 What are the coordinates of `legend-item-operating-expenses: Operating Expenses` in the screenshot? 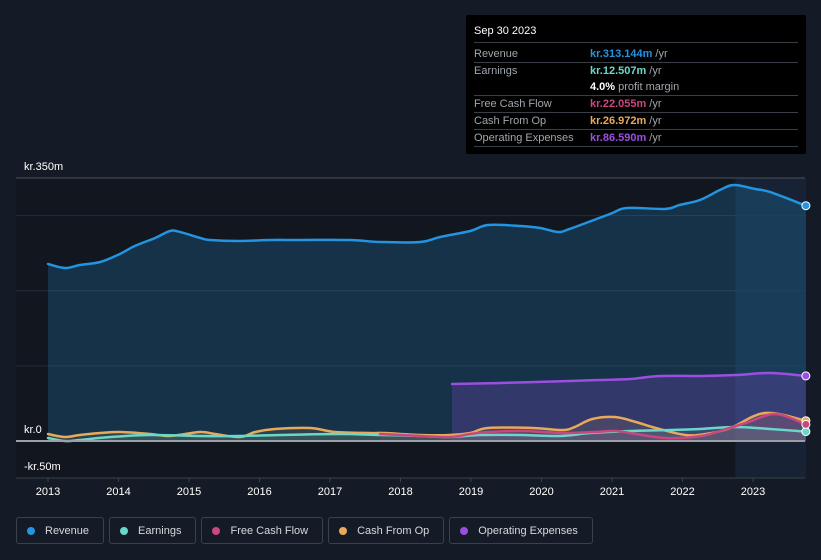 It's located at (521, 530).